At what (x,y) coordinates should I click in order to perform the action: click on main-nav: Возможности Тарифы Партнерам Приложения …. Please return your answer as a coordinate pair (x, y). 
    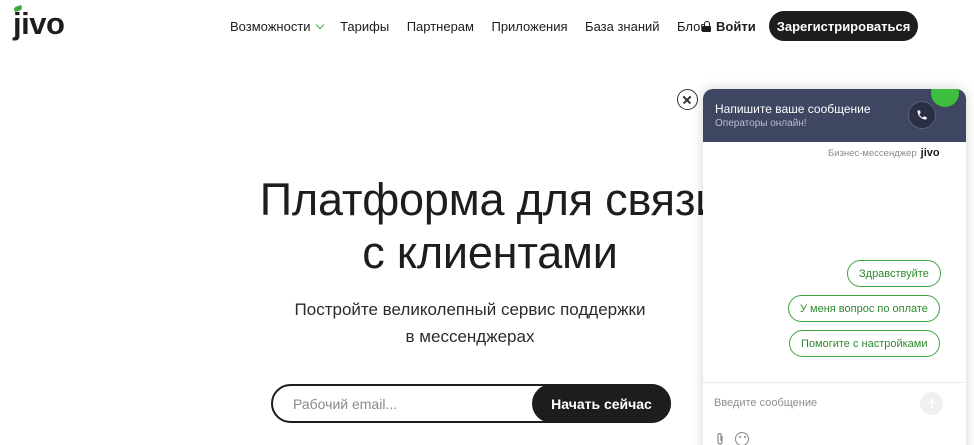
    Looking at the image, I should click on (476, 26).